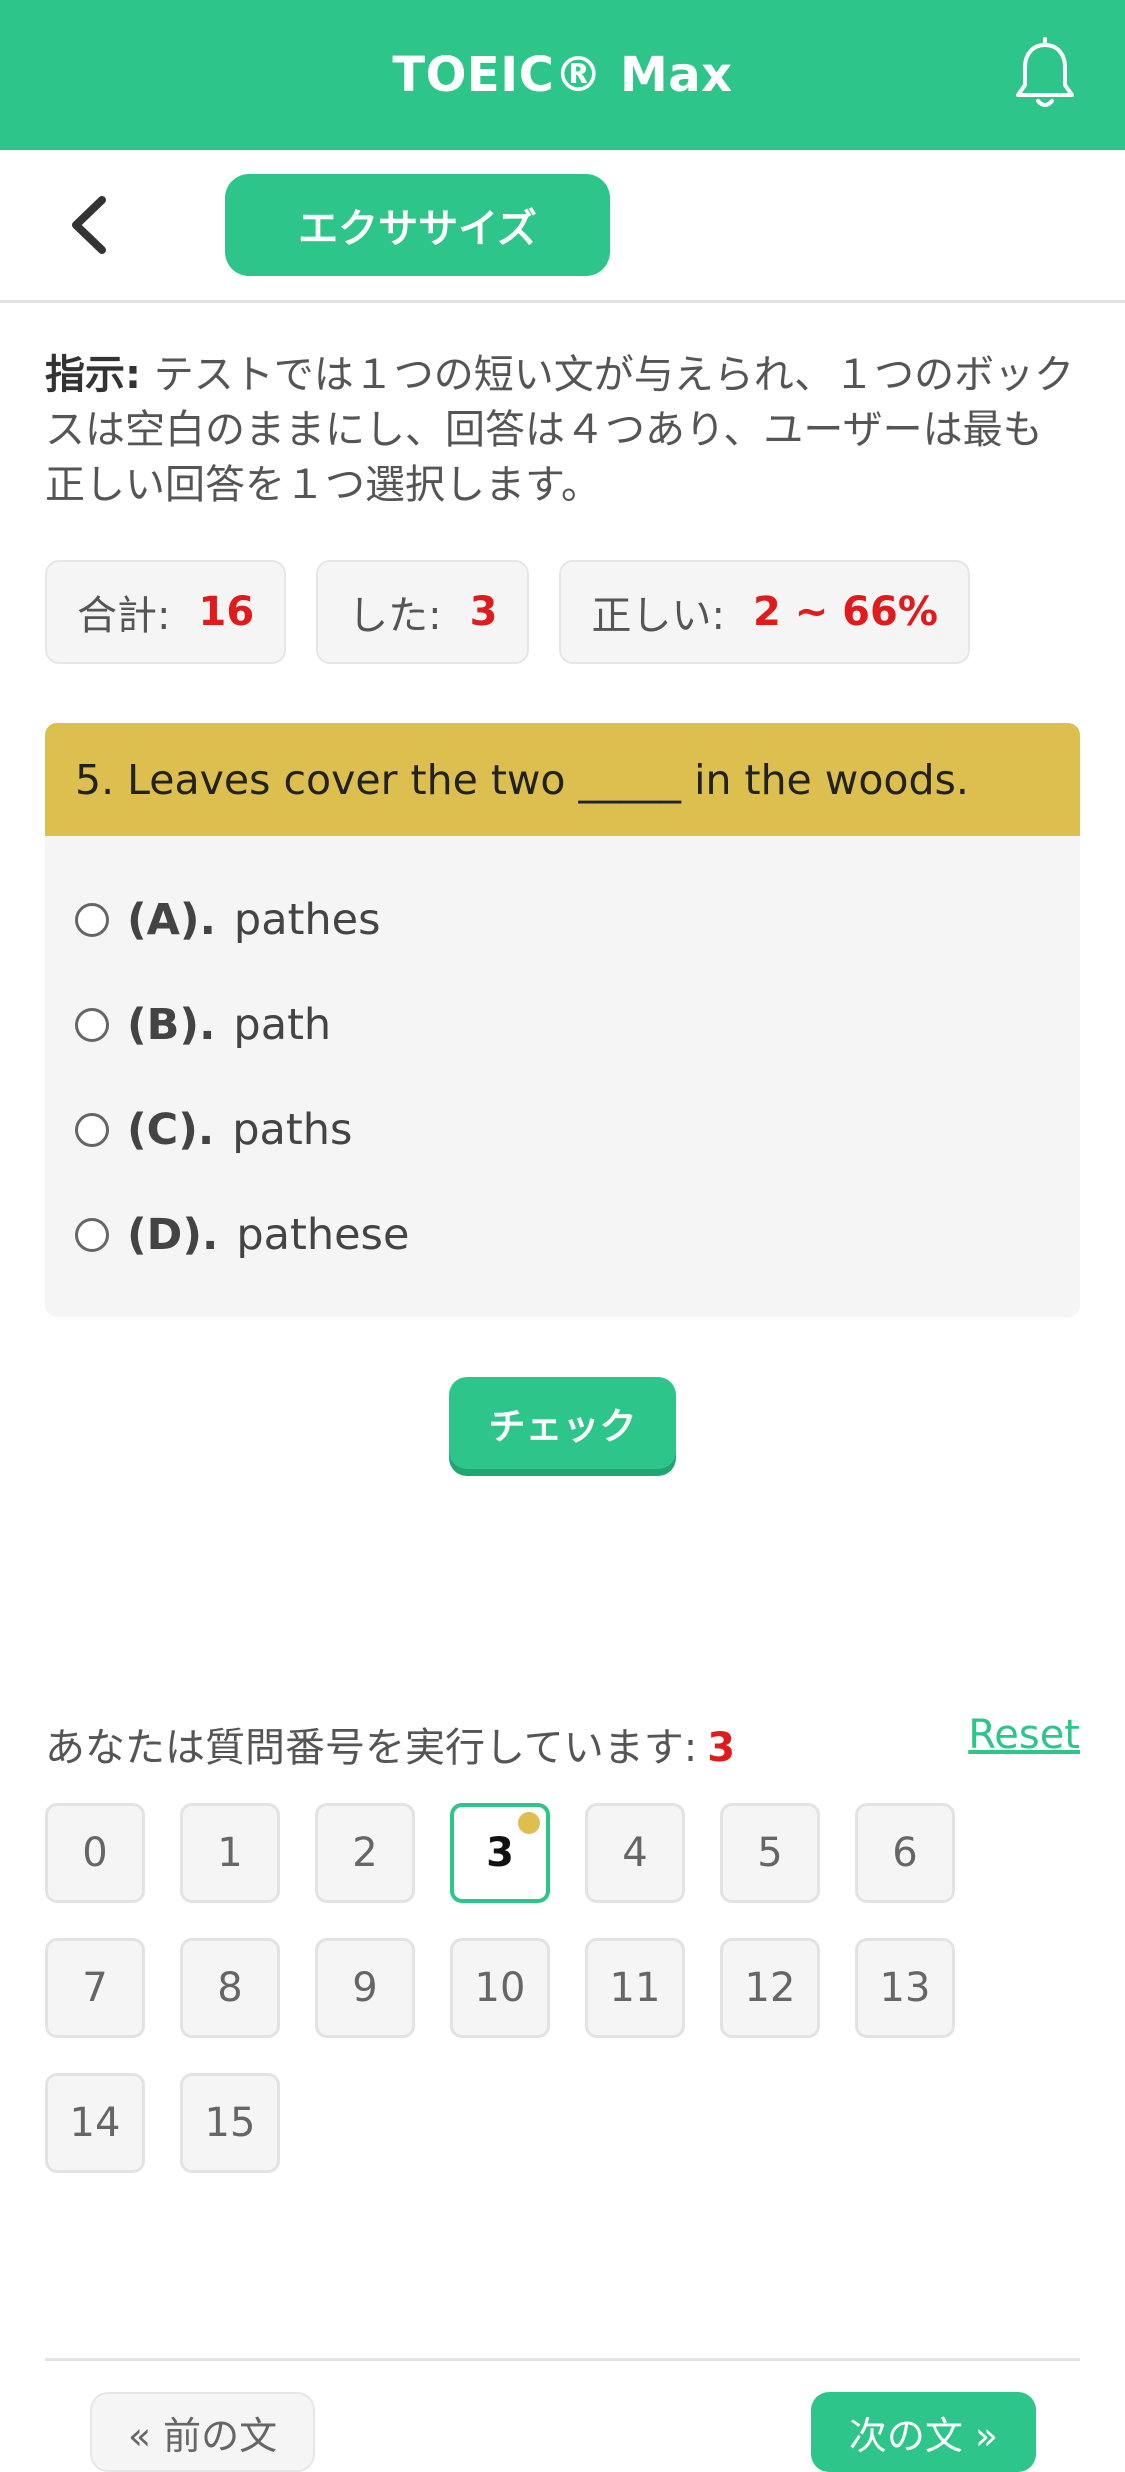  What do you see at coordinates (90, 225) in the screenshot?
I see `chevron-left-icon` at bounding box center [90, 225].